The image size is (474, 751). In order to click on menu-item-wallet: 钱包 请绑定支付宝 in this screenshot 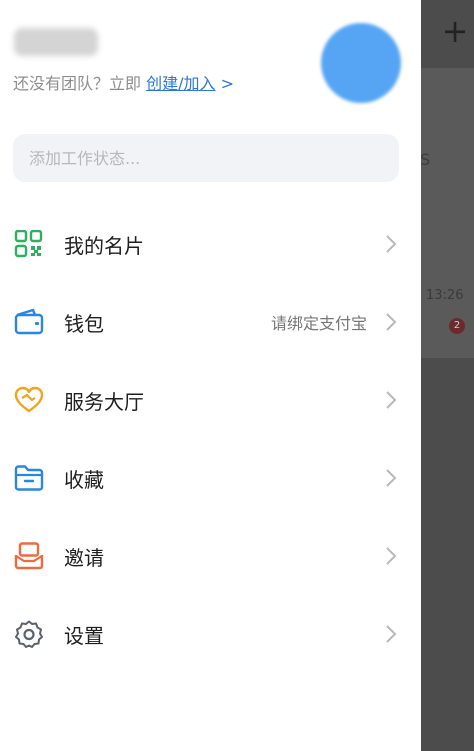, I will do `click(210, 322)`.